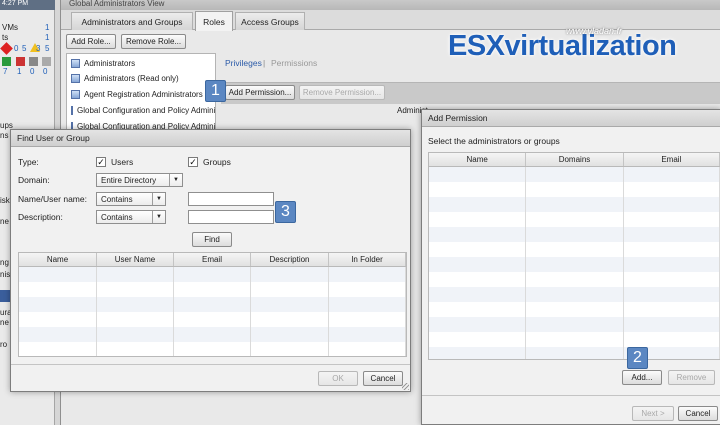 This screenshot has width=720, height=425. I want to click on vms-label: VMs, so click(10, 27).